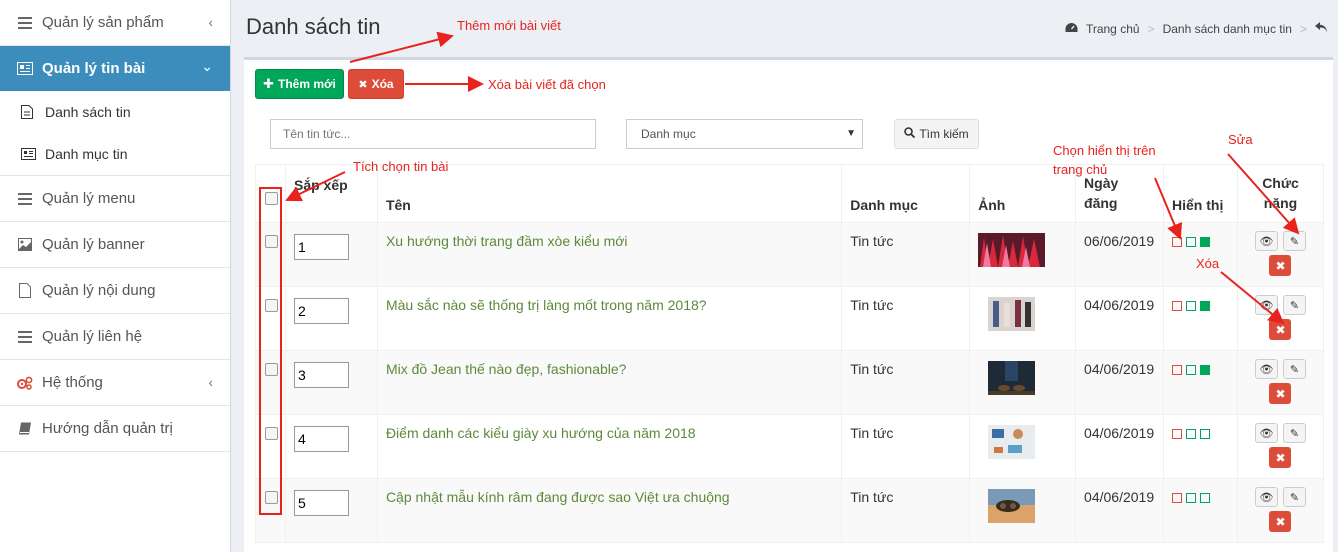  What do you see at coordinates (1280, 305) in the screenshot?
I see `action-row: 👁 ✎` at bounding box center [1280, 305].